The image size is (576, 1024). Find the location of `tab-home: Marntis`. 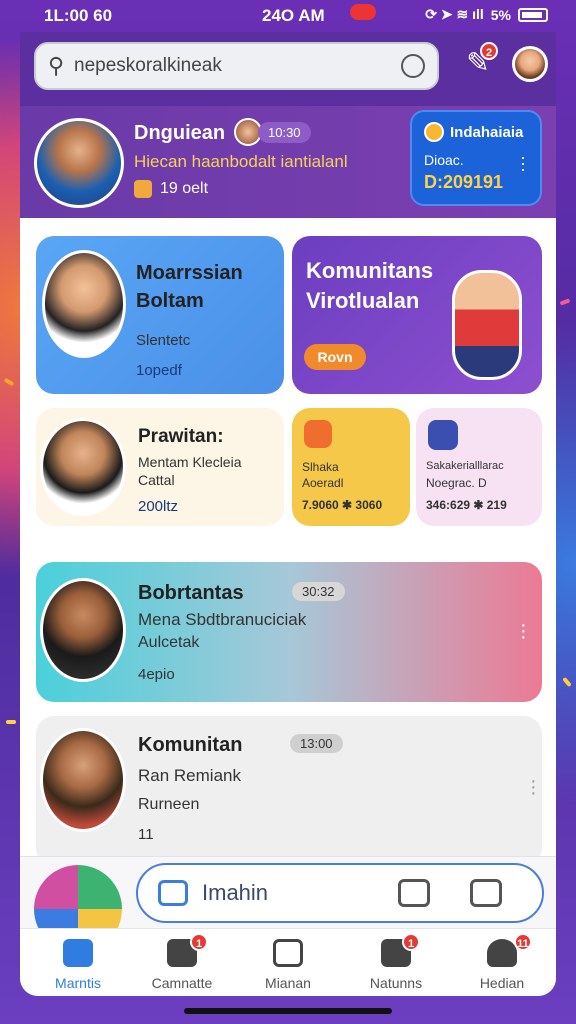

tab-home: Marntis is located at coordinates (78, 962).